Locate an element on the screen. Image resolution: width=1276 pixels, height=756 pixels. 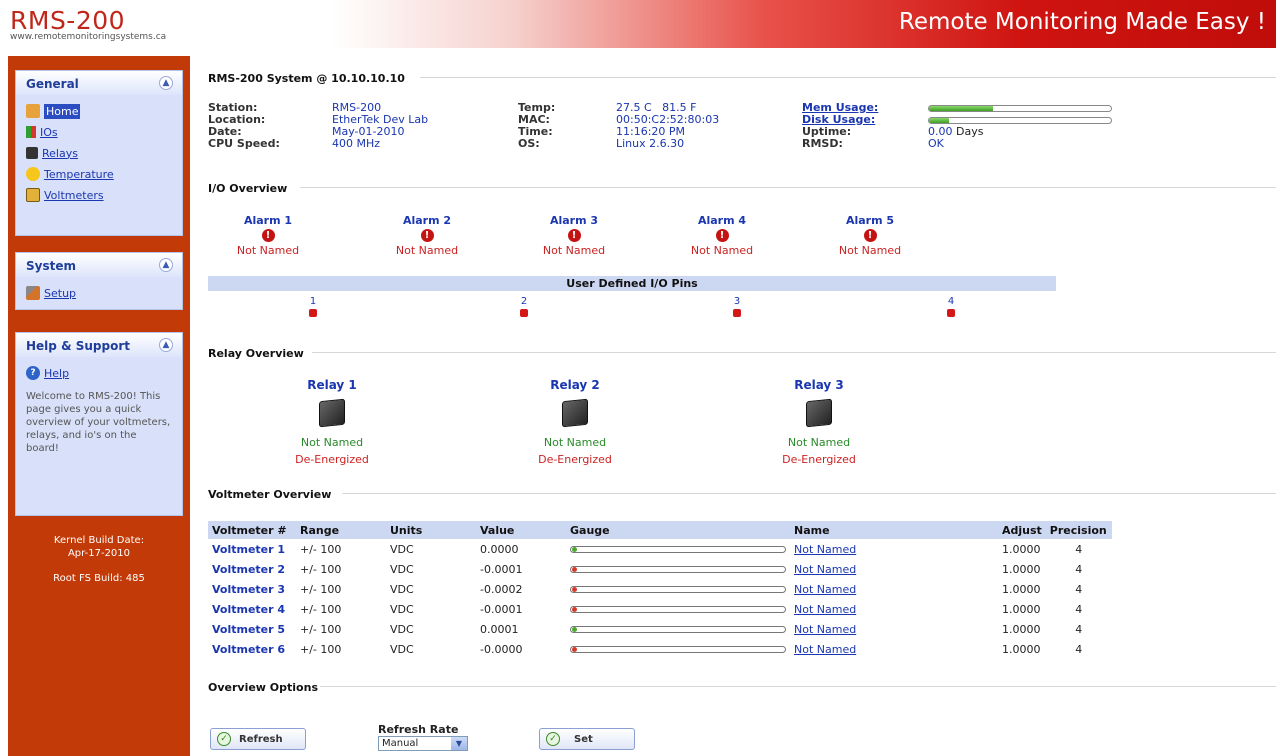
rmsd-value: OK is located at coordinates (936, 143).